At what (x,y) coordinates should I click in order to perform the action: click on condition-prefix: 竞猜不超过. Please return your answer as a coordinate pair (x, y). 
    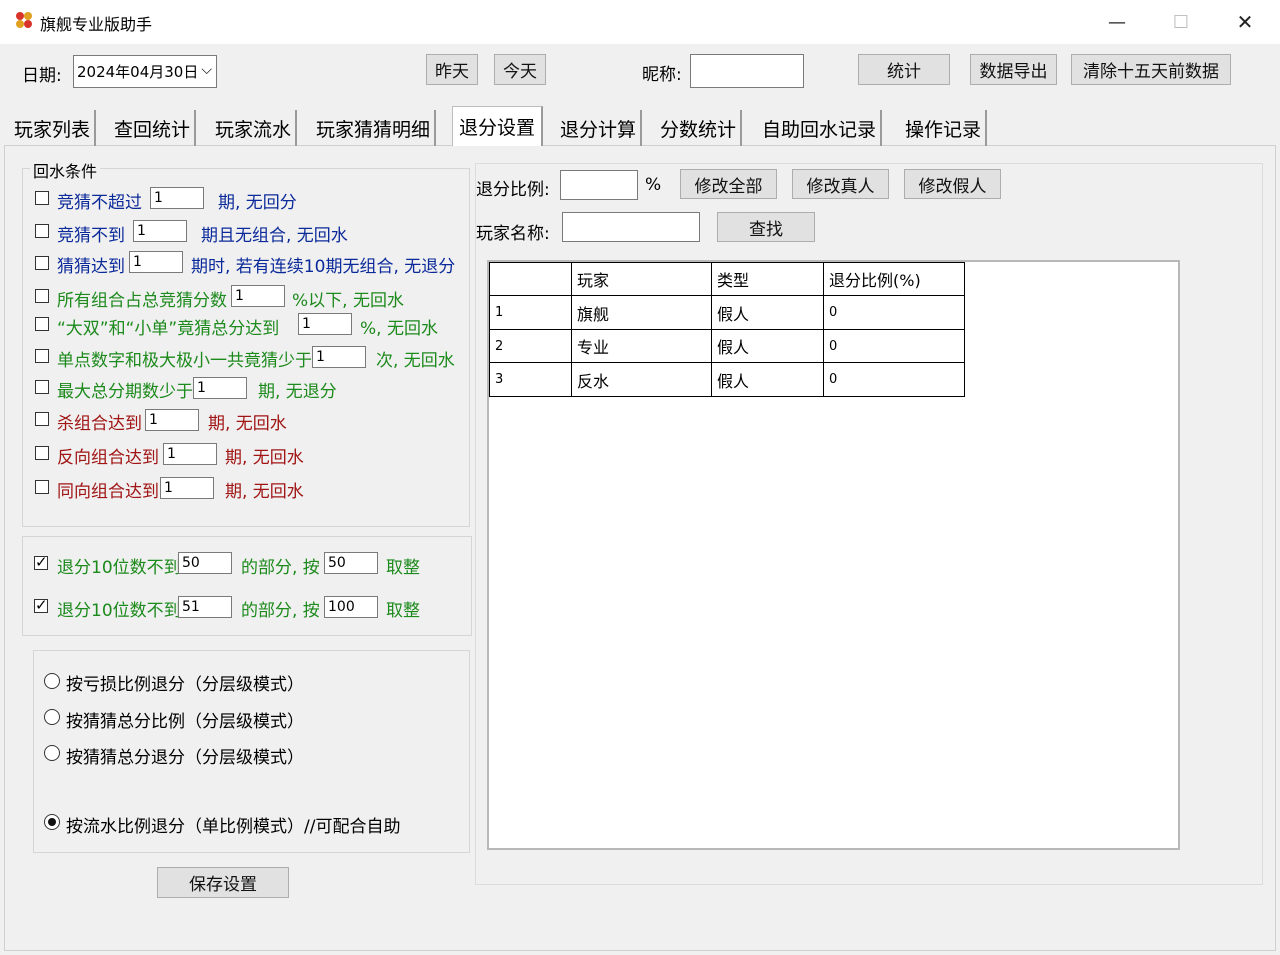
    Looking at the image, I should click on (99, 203).